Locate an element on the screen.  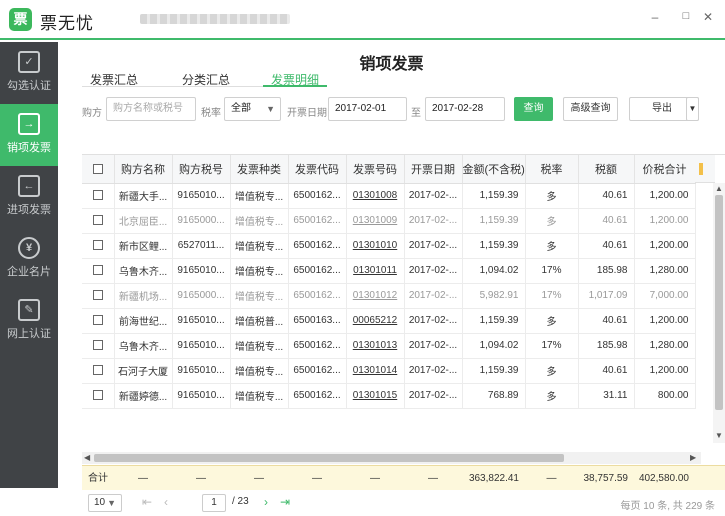
tax-rate-select: 全部 ▼ is located at coordinates (252, 109).